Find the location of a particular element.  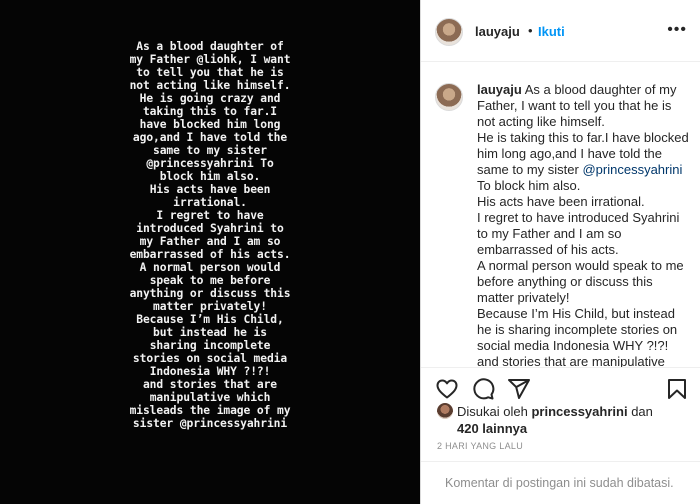

story-text-line: embarrassed of his acts. is located at coordinates (210, 254).